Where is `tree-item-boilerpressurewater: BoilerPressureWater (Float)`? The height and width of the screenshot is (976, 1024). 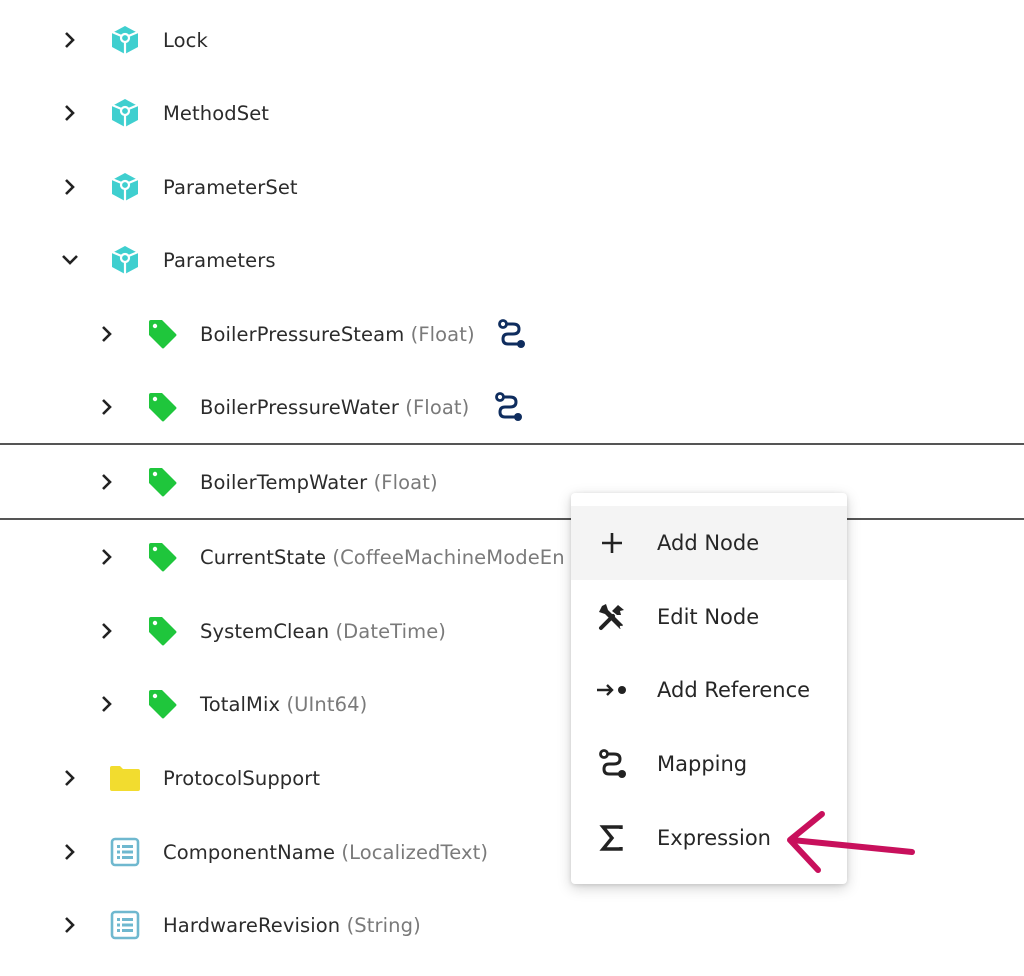
tree-item-boilerpressurewater: BoilerPressureWater (Float) is located at coordinates (512, 407).